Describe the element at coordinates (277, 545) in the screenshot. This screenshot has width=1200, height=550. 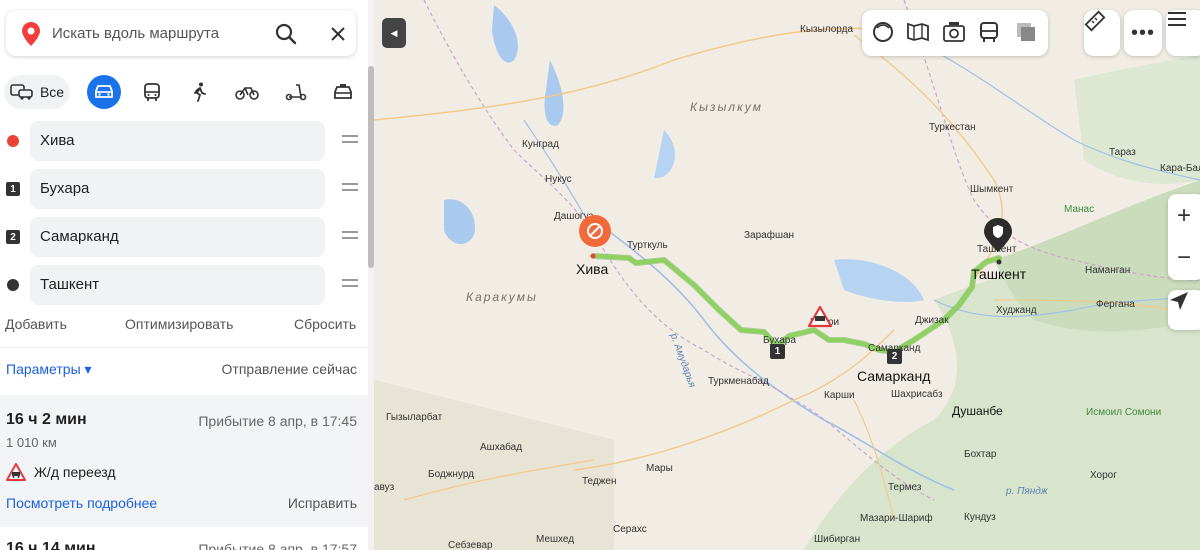
I see `route-2-arrival: Прибытие 8 апр, в 17:57` at that location.